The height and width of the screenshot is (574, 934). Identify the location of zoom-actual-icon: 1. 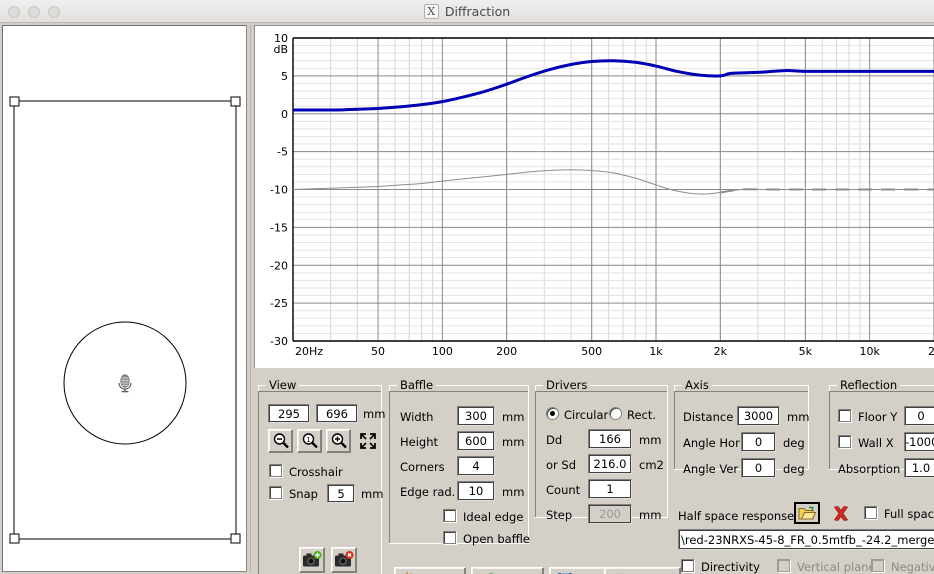
(309, 441).